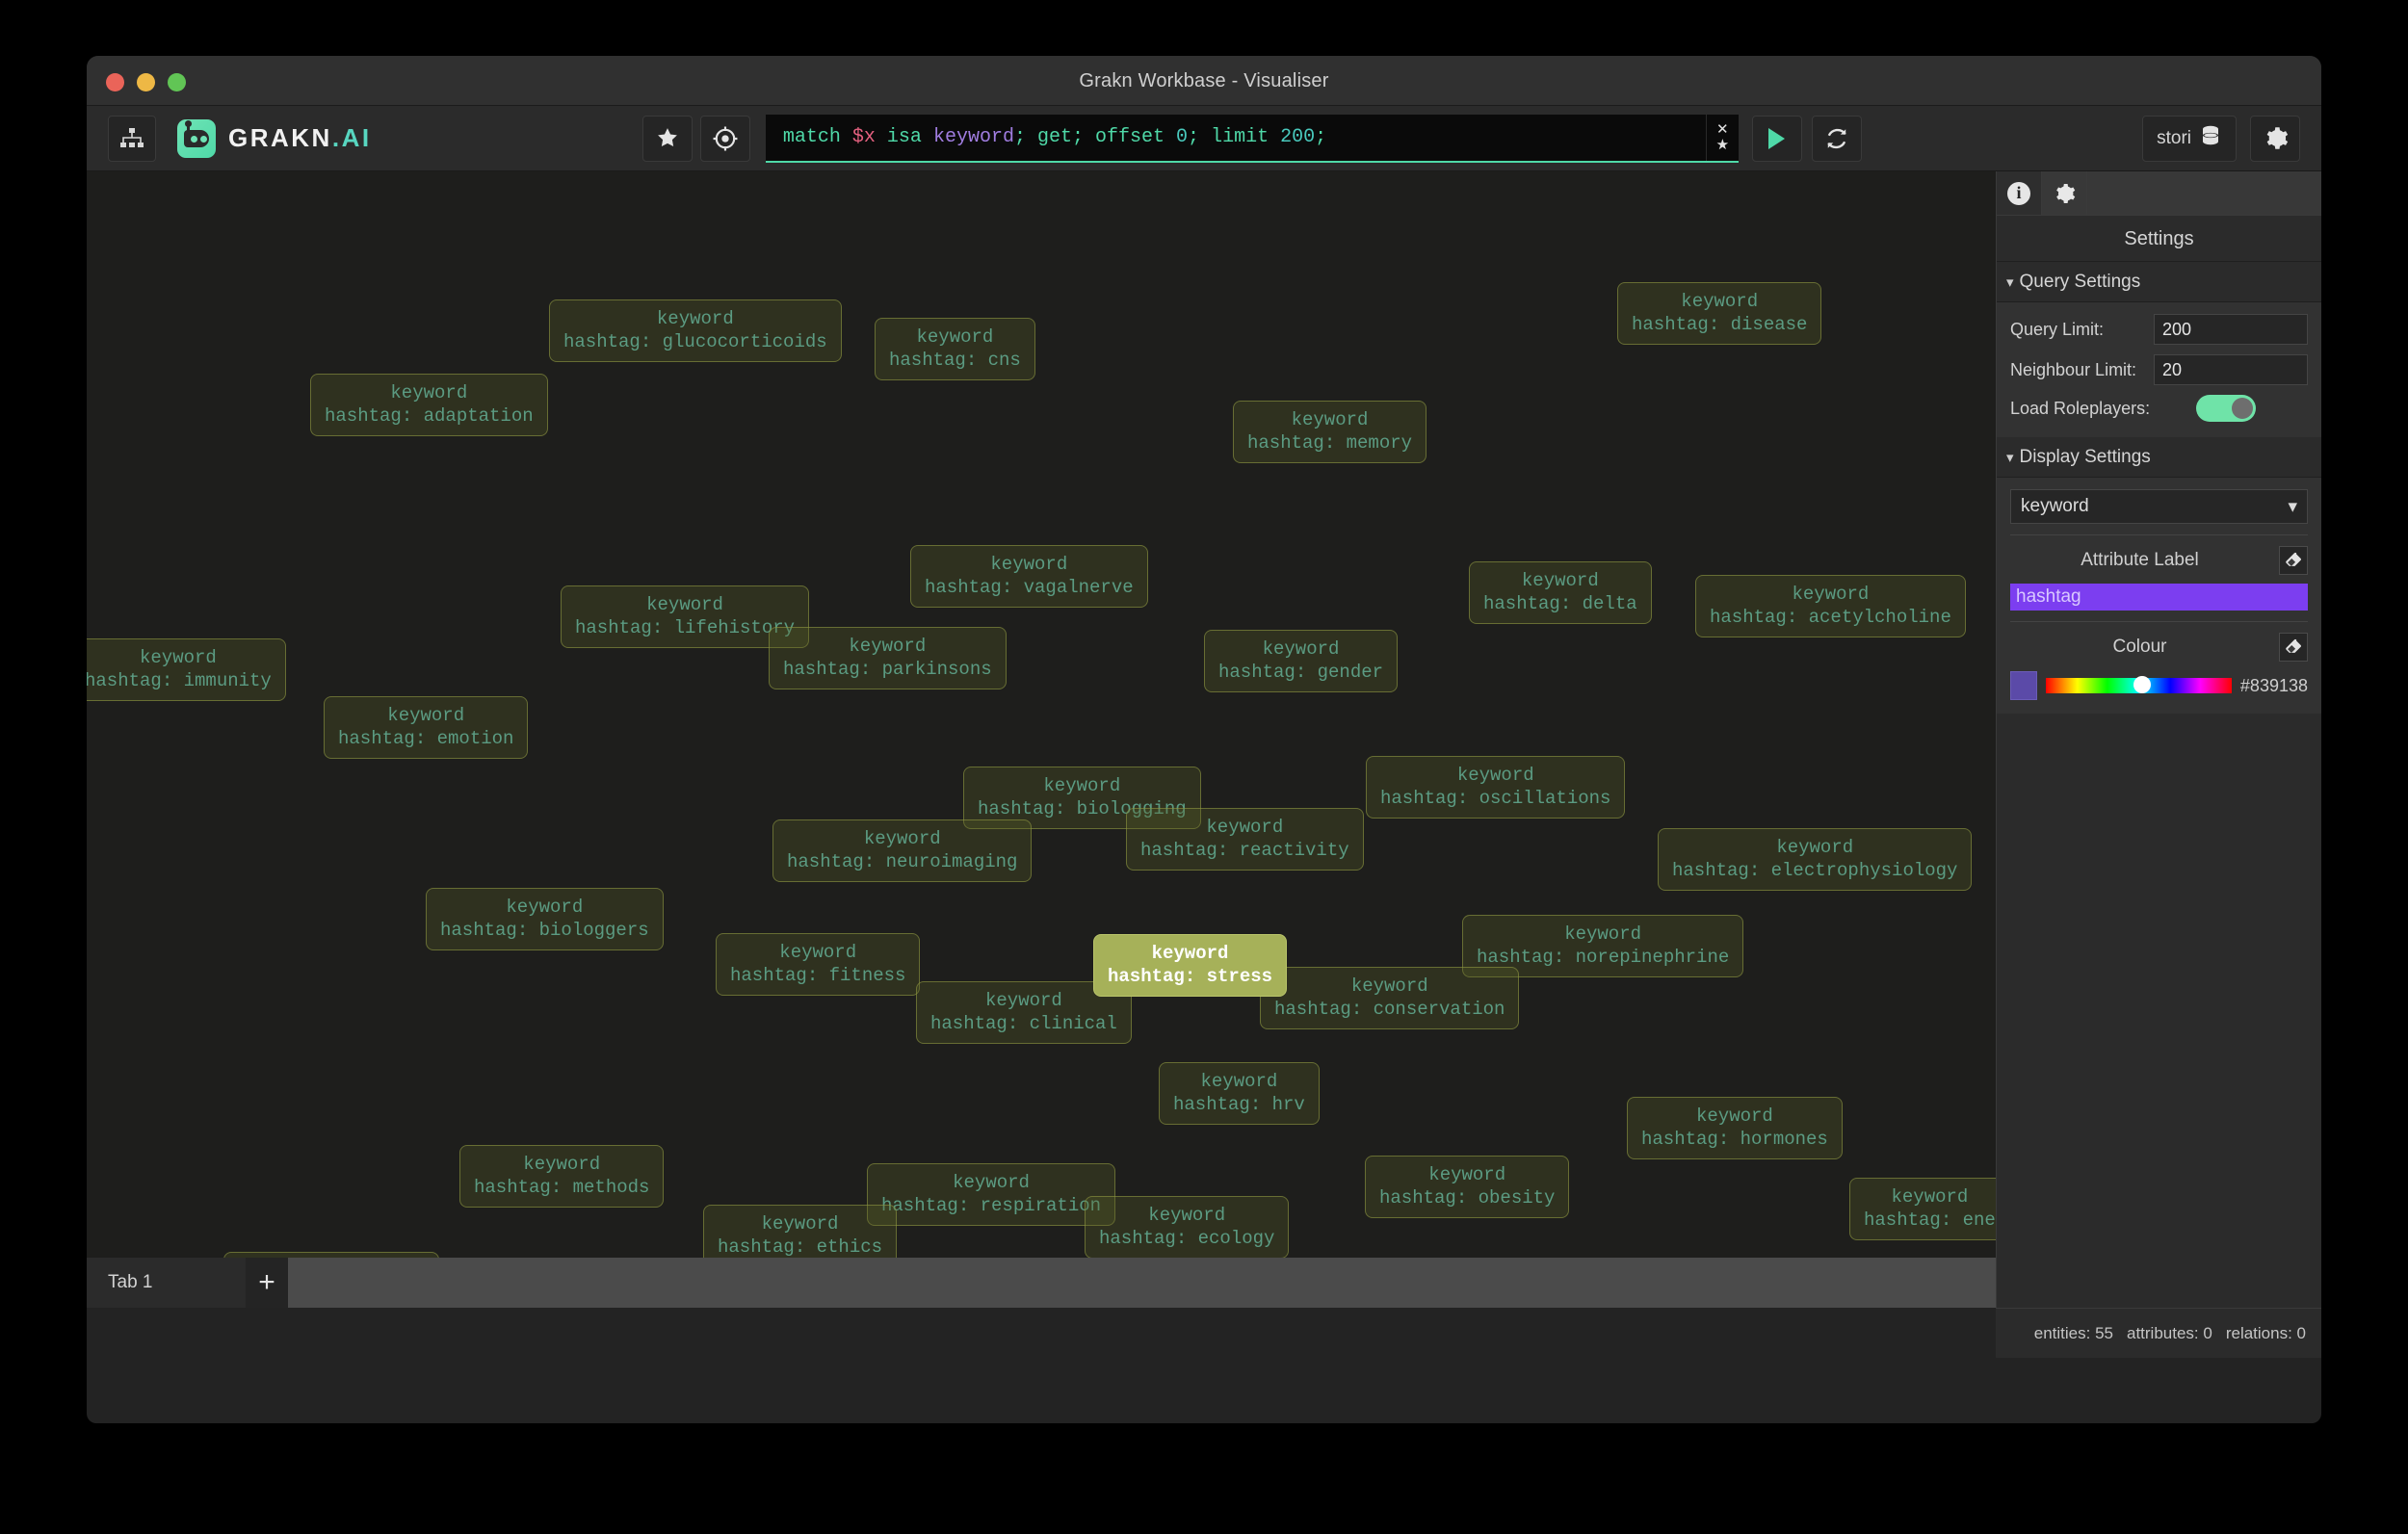  What do you see at coordinates (351, 137) in the screenshot?
I see `brand-suffix: .AI` at bounding box center [351, 137].